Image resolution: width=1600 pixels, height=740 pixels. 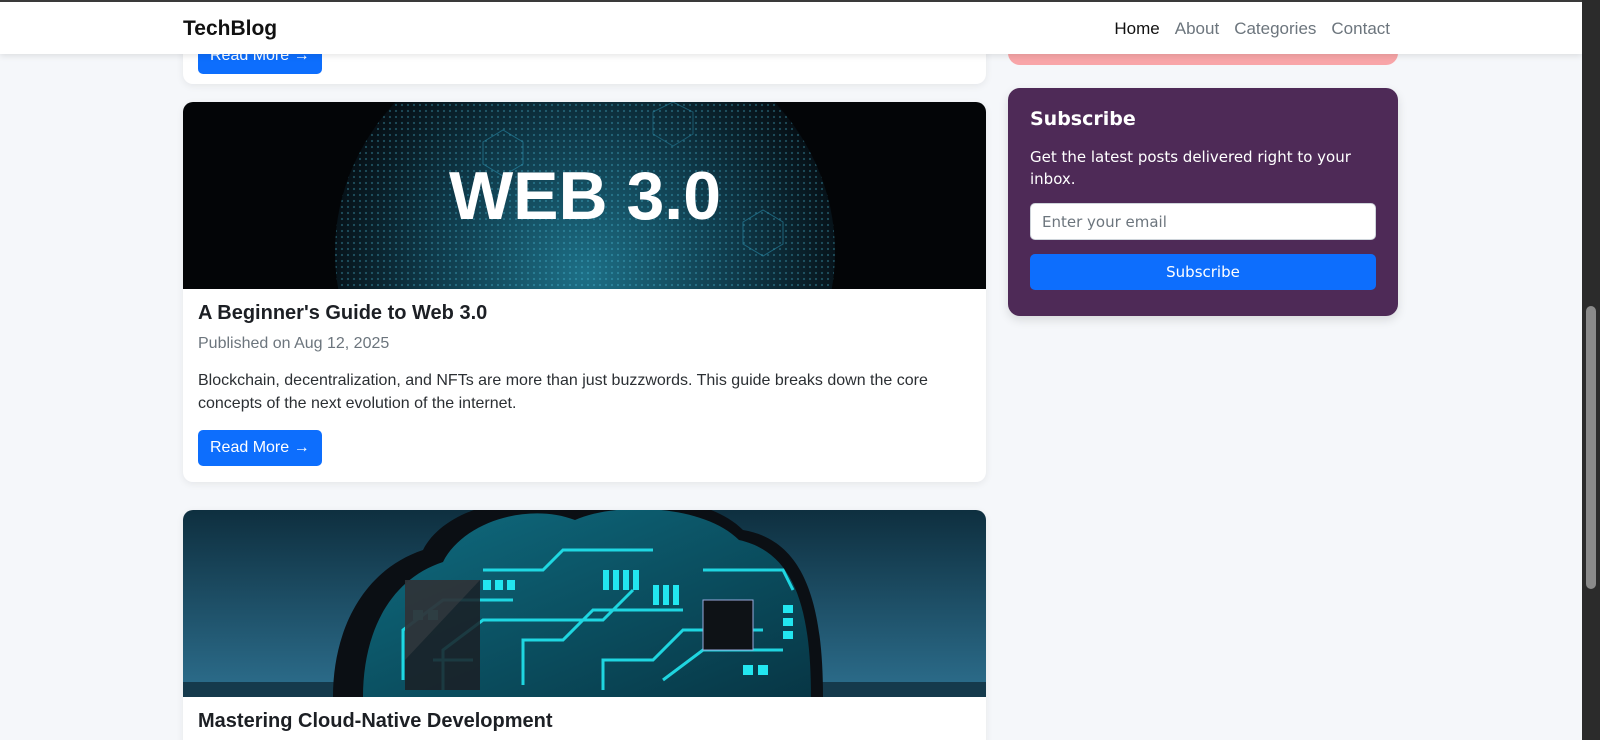 I want to click on nav-link-contact: Contact, so click(x=1360, y=29).